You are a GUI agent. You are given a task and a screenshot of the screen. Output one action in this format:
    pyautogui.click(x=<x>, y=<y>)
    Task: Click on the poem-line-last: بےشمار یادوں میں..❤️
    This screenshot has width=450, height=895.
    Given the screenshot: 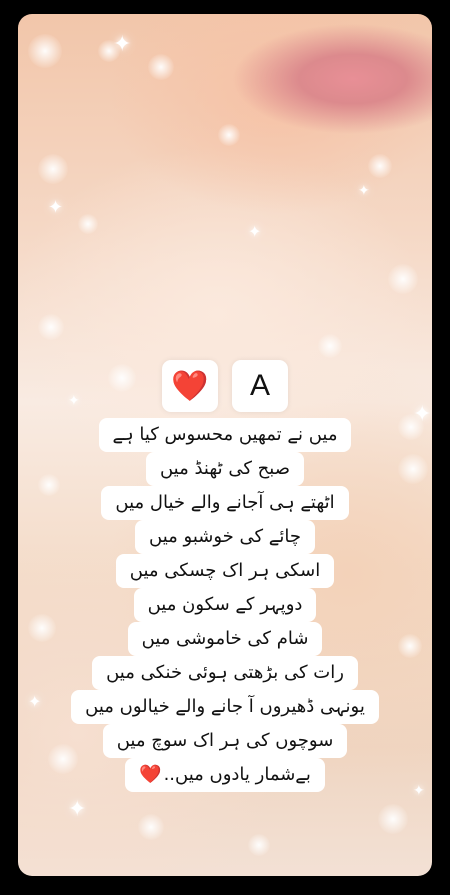 What is the action you would take?
    pyautogui.click(x=225, y=775)
    